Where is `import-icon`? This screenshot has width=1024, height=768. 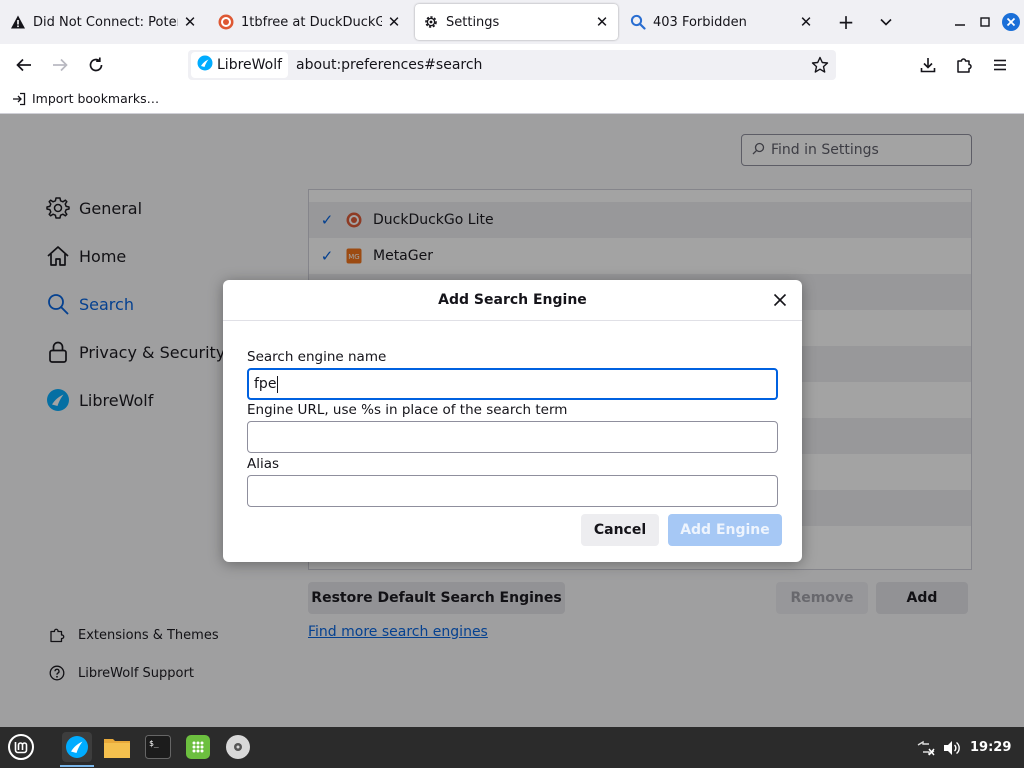 import-icon is located at coordinates (19, 99).